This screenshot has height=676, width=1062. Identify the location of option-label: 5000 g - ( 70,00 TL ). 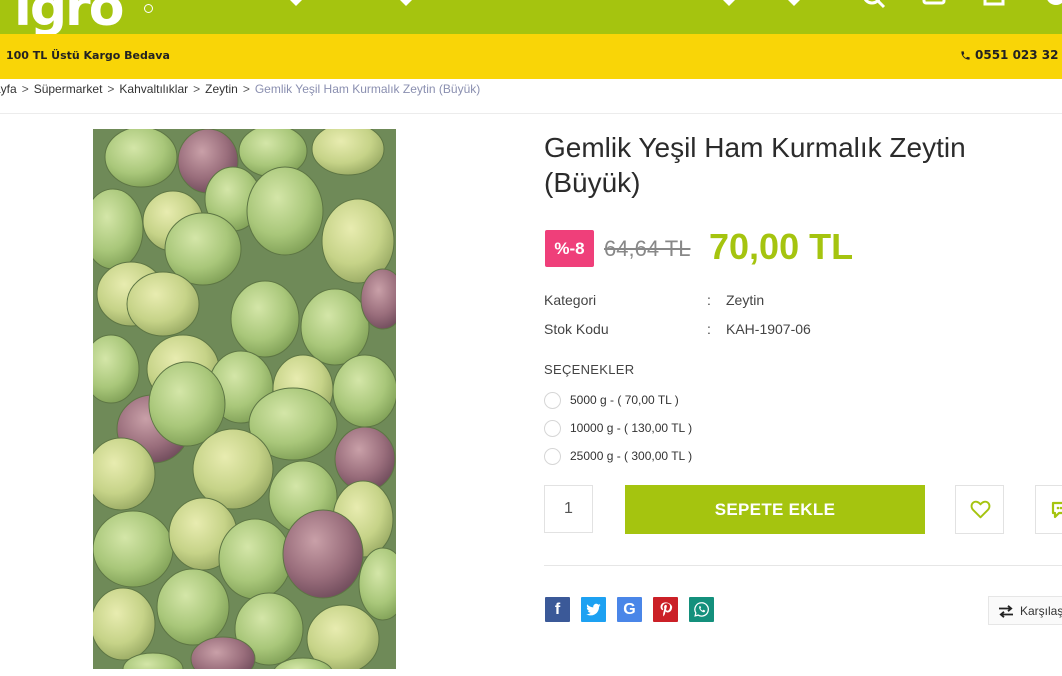
(624, 400).